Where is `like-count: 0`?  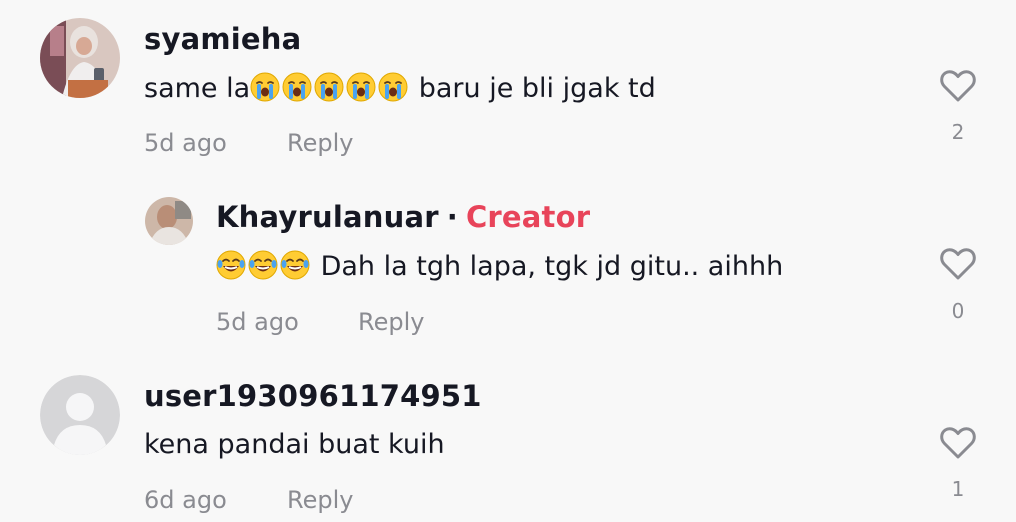 like-count: 0 is located at coordinates (958, 311).